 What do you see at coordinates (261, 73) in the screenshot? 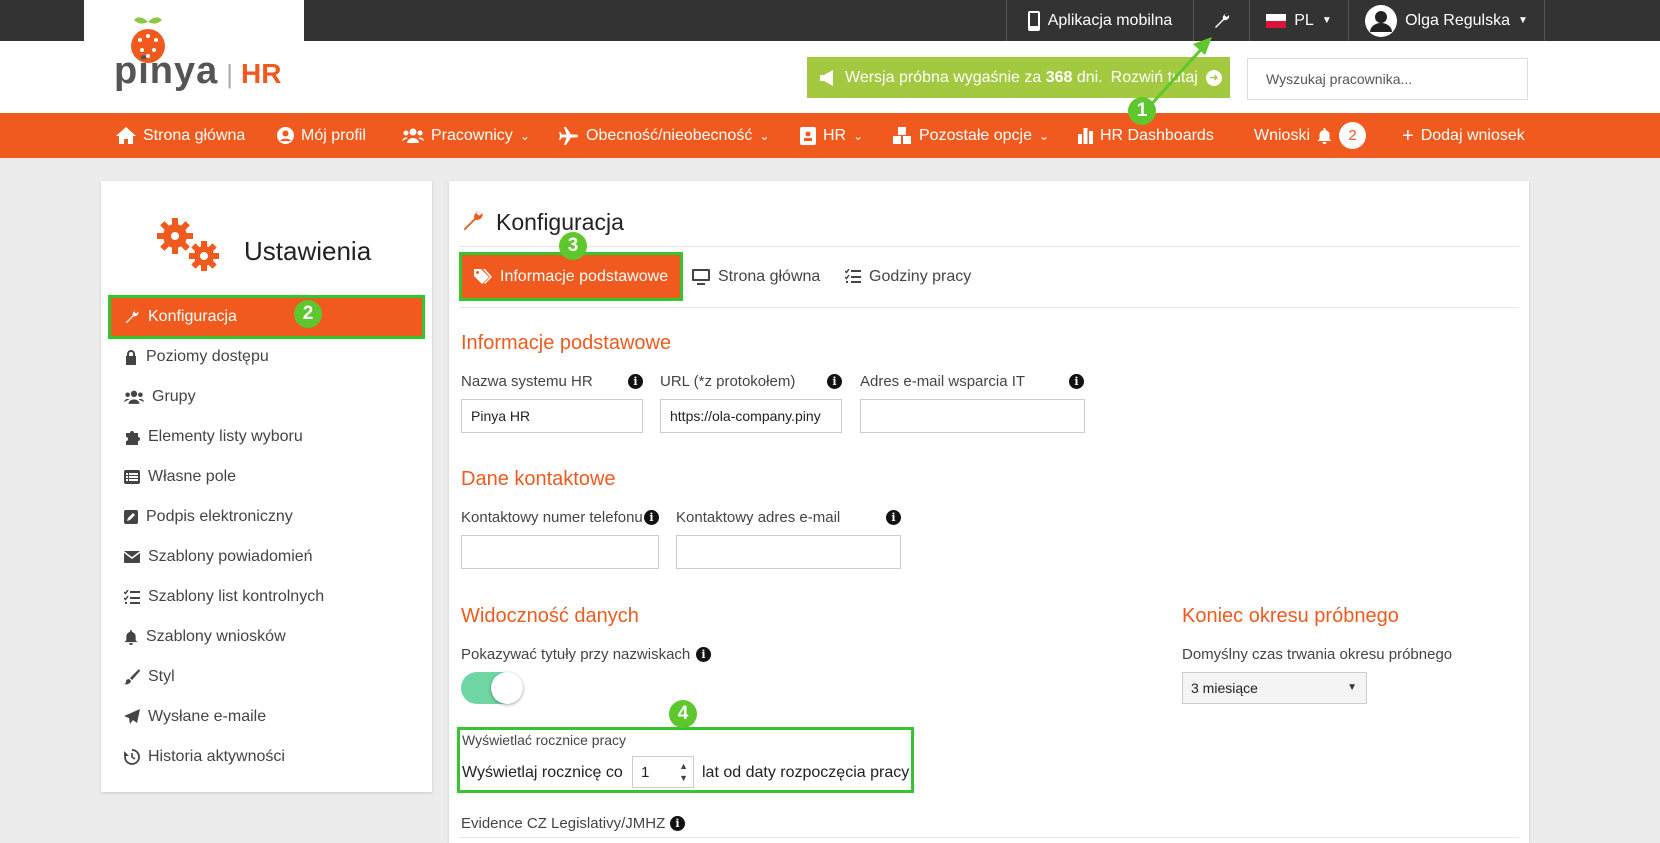
I see `logo-suffix: HR` at bounding box center [261, 73].